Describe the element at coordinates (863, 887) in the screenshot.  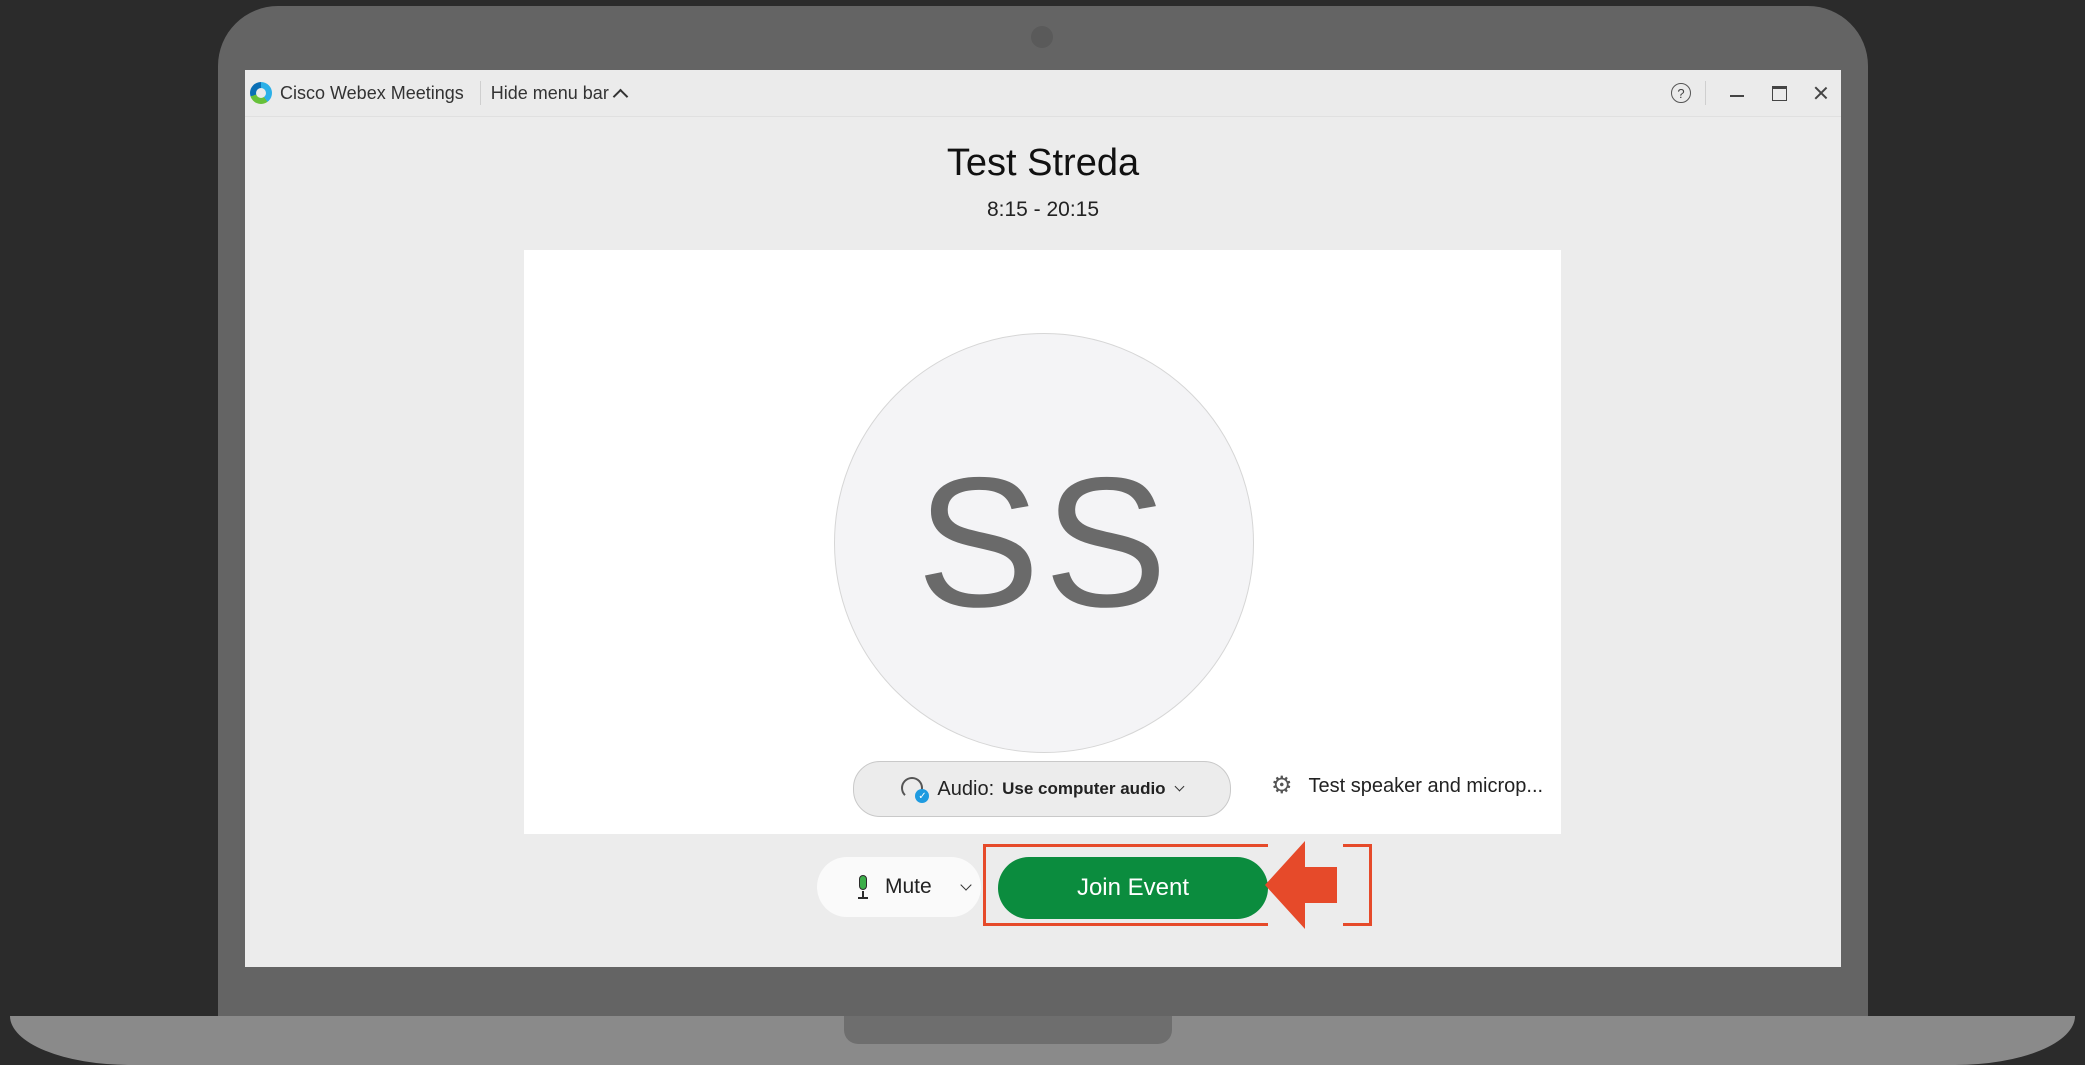
I see `microphone-icon` at that location.